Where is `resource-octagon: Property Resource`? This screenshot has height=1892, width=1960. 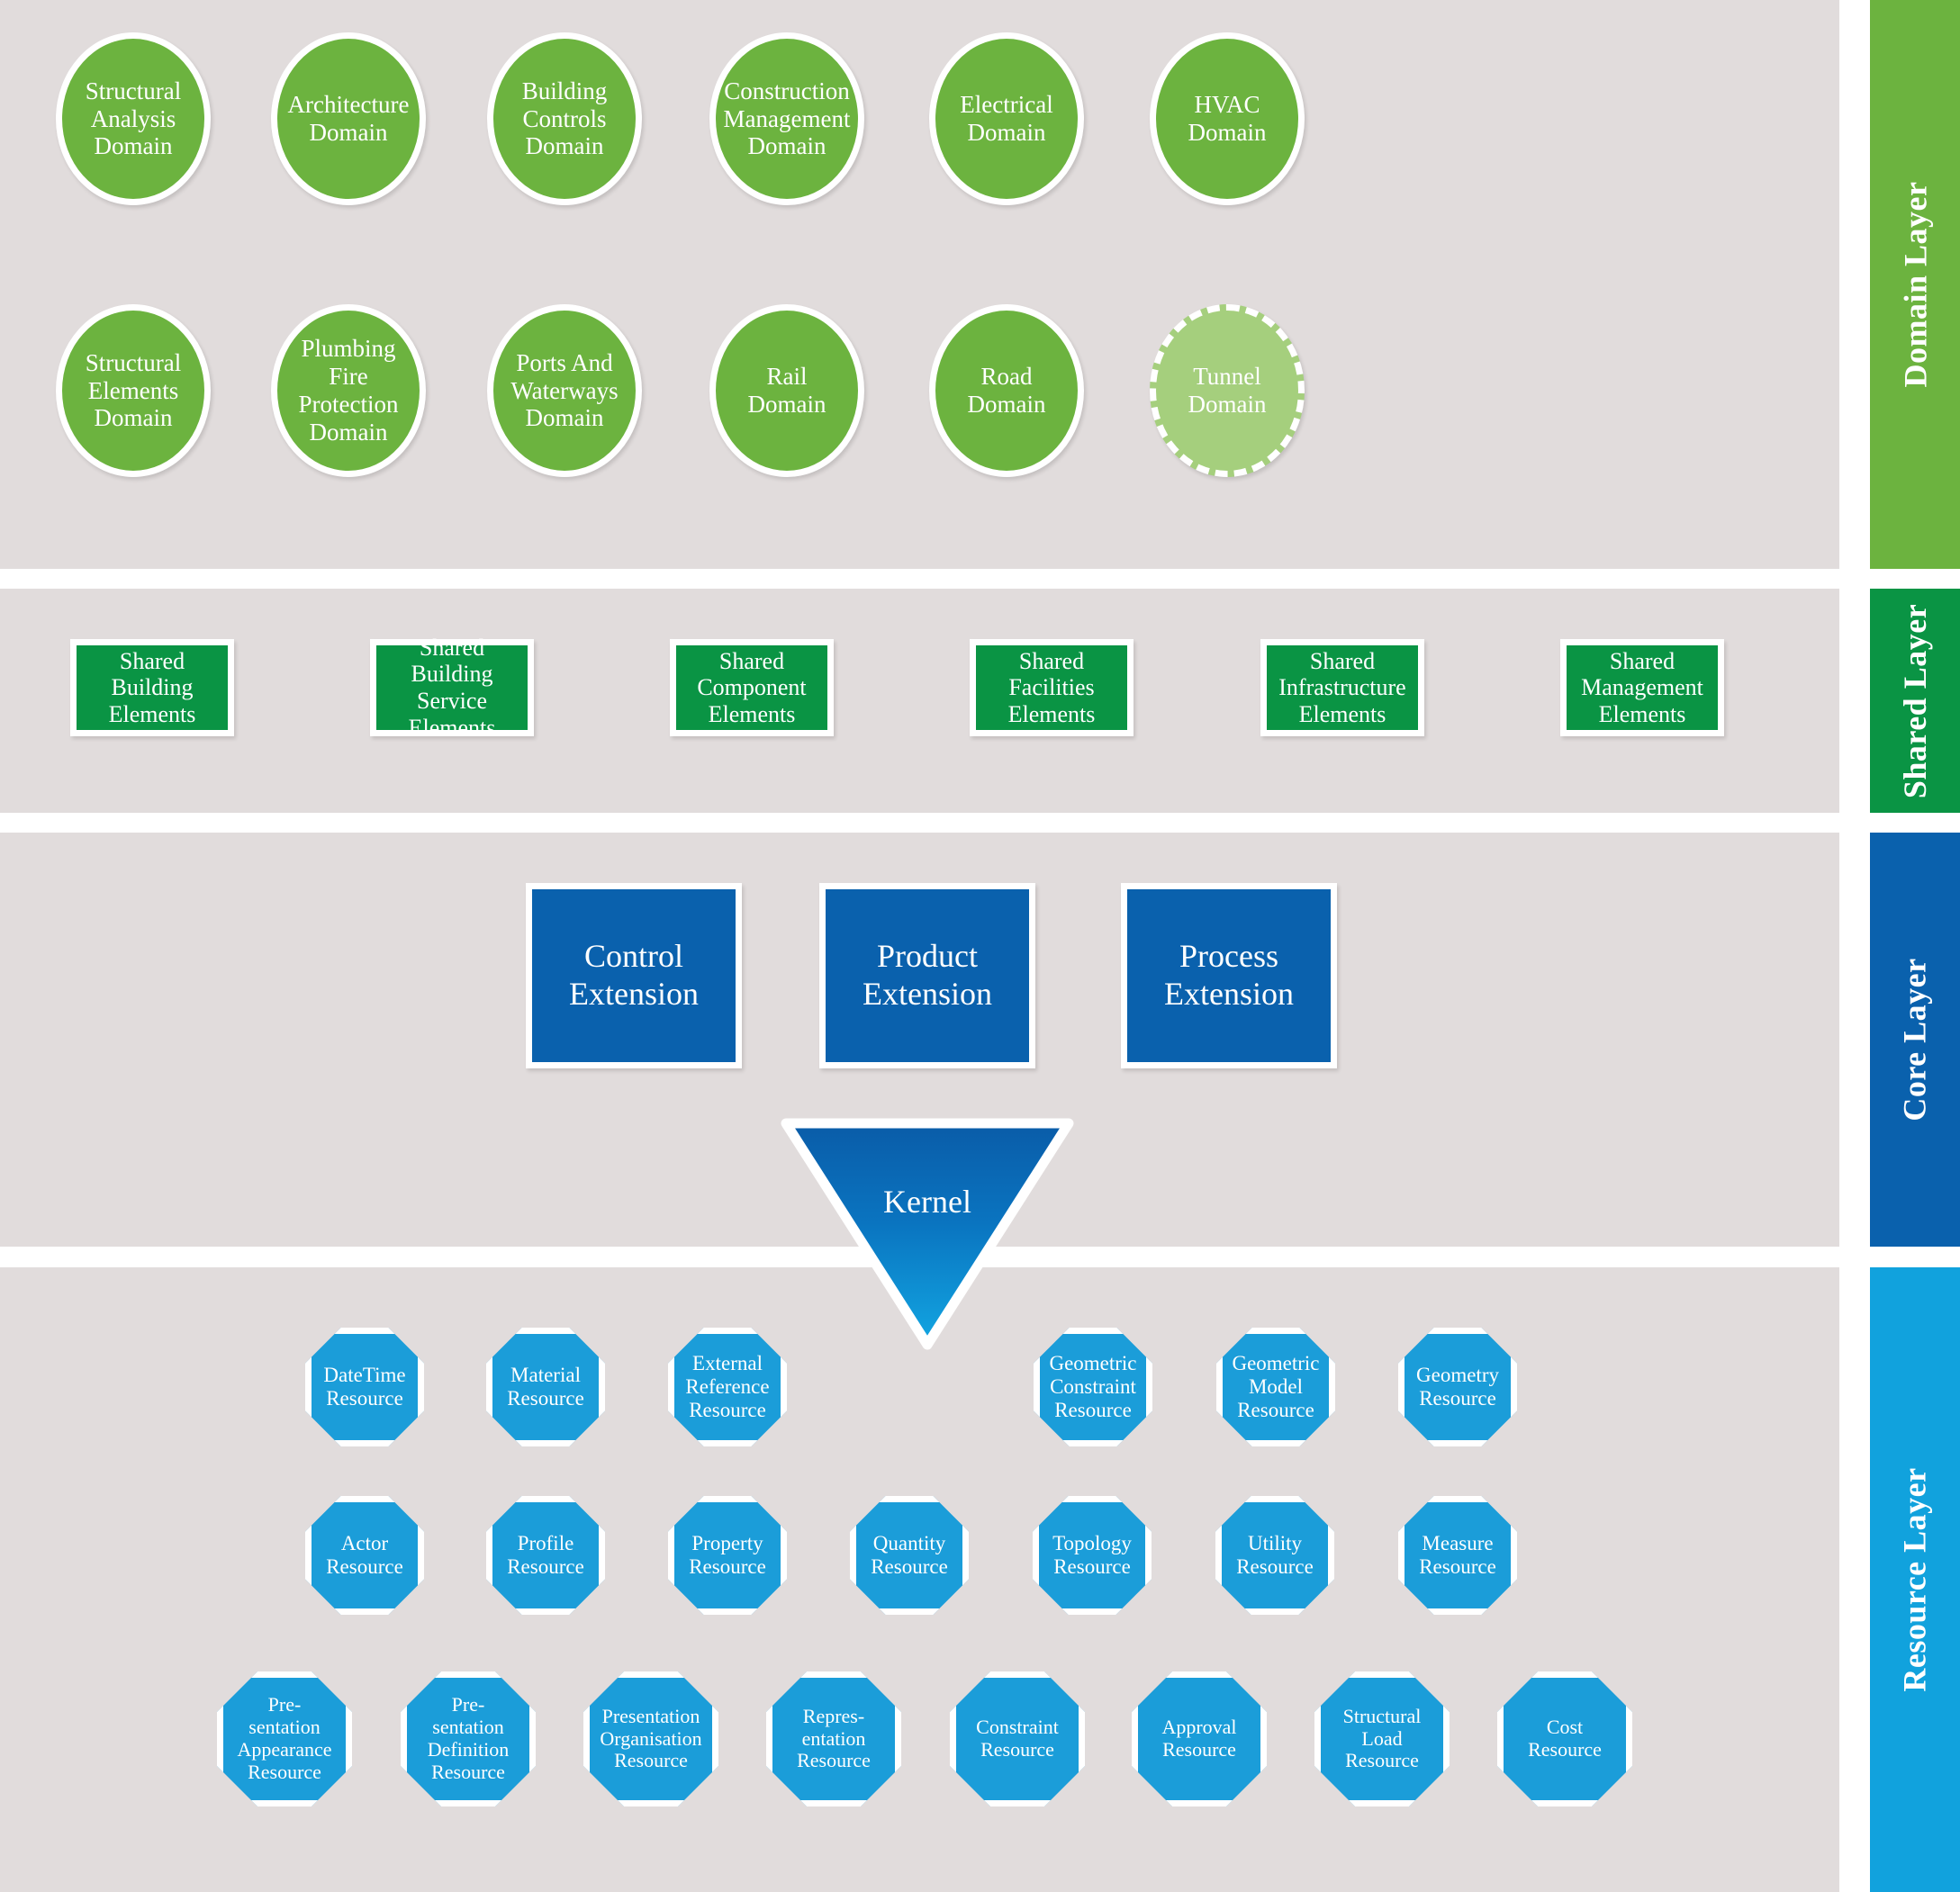
resource-octagon: Property Resource is located at coordinates (727, 1556).